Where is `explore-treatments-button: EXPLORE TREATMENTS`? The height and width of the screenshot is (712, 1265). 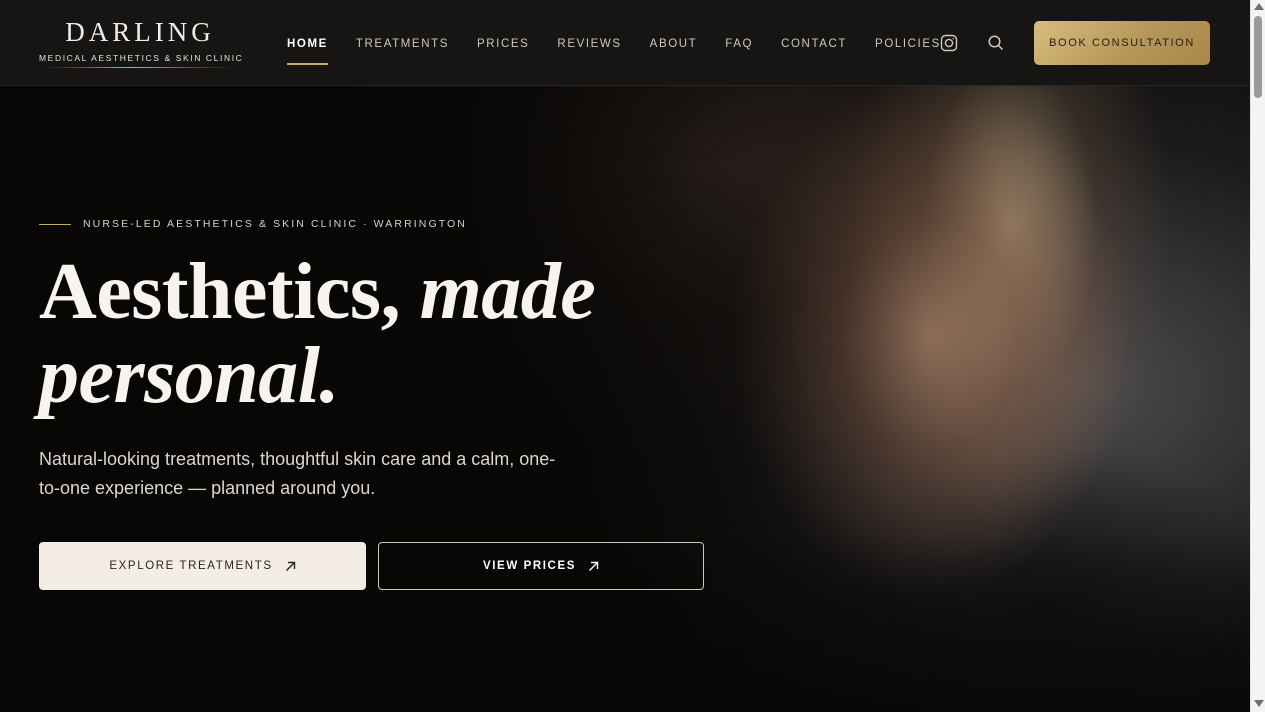
explore-treatments-button: EXPLORE TREATMENTS is located at coordinates (202, 566).